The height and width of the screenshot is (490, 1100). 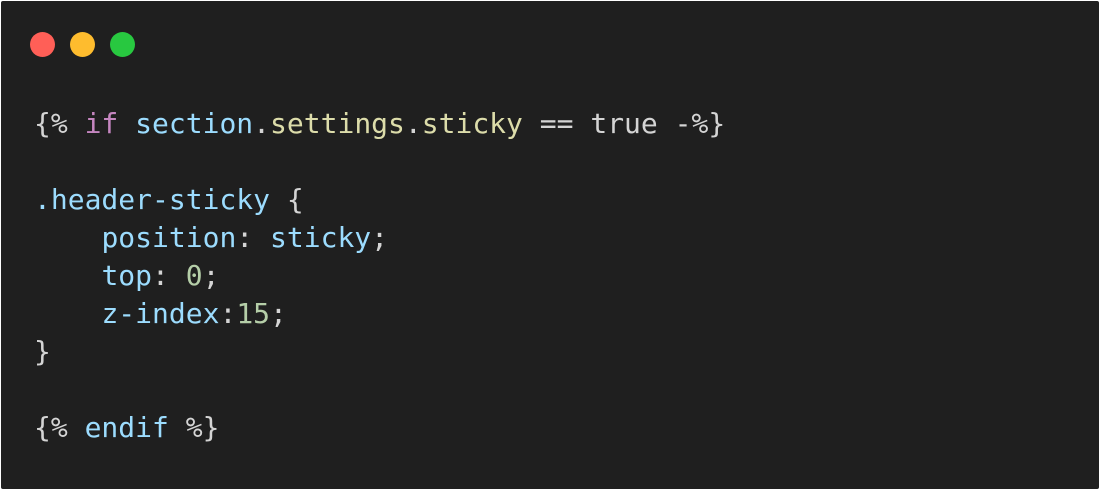 What do you see at coordinates (321, 237) in the screenshot?
I see `code-token-variable: sticky` at bounding box center [321, 237].